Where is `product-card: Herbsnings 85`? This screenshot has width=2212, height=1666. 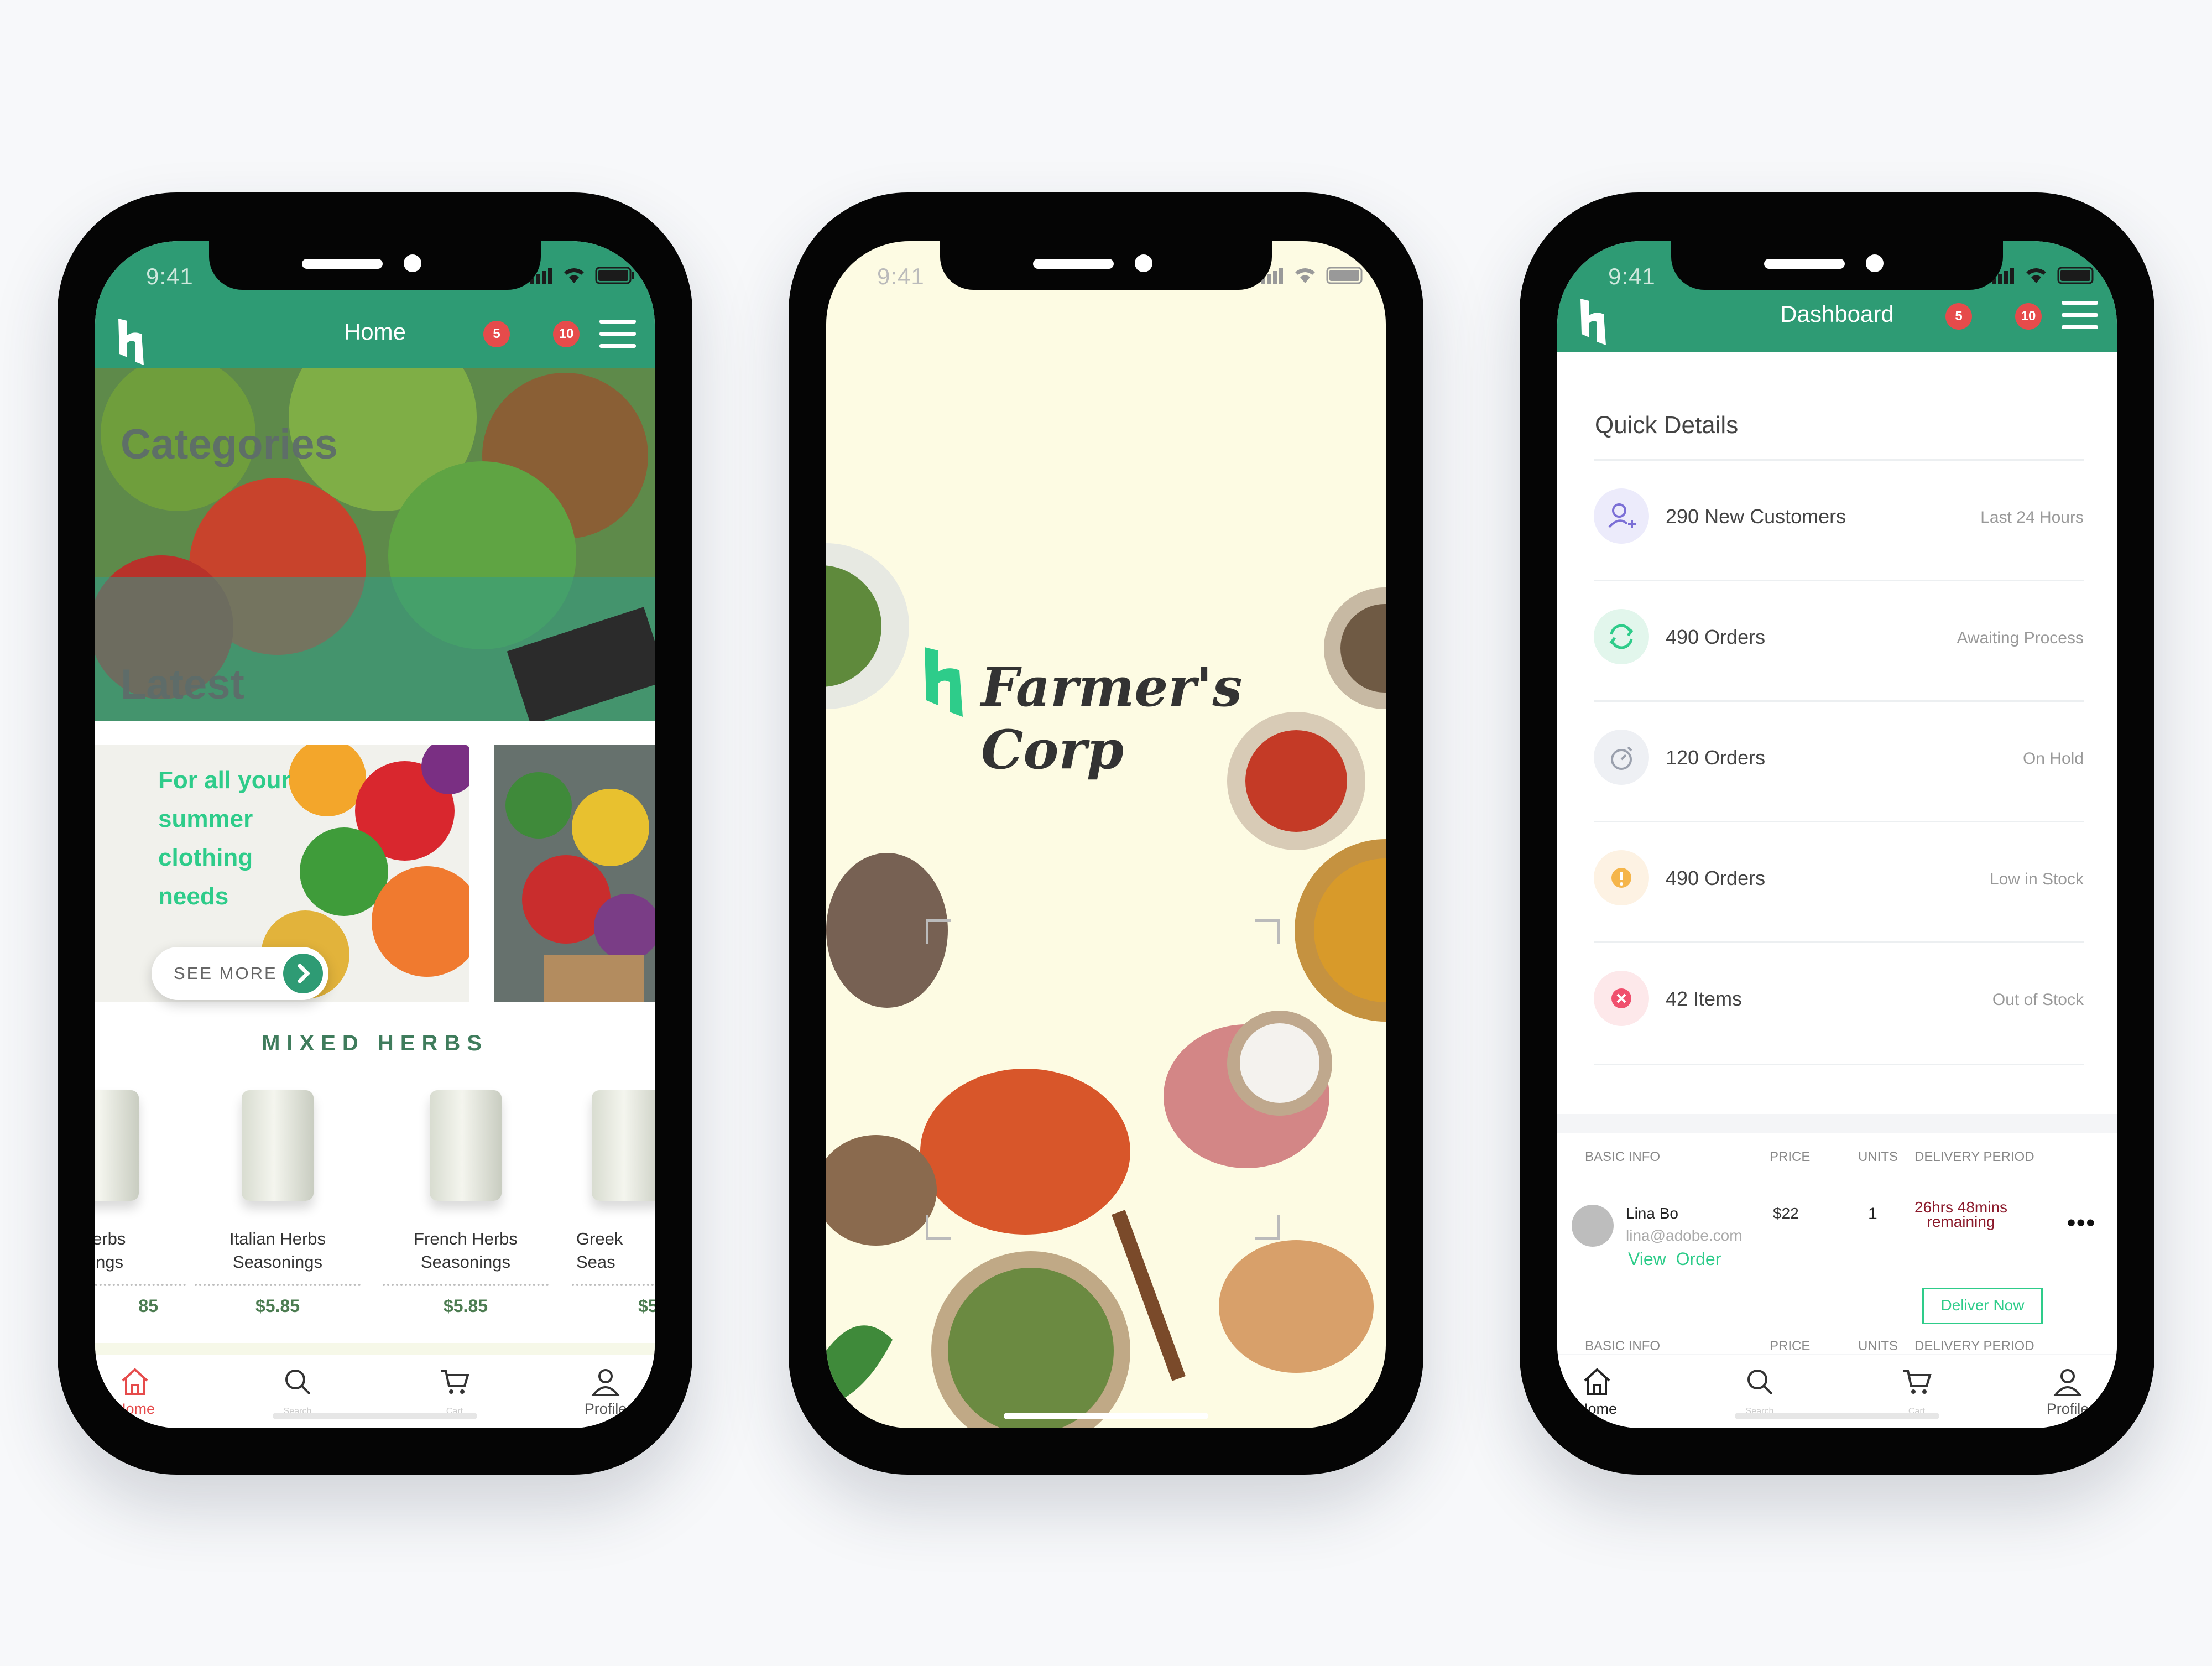 product-card: Herbsnings 85 is located at coordinates (141, 1203).